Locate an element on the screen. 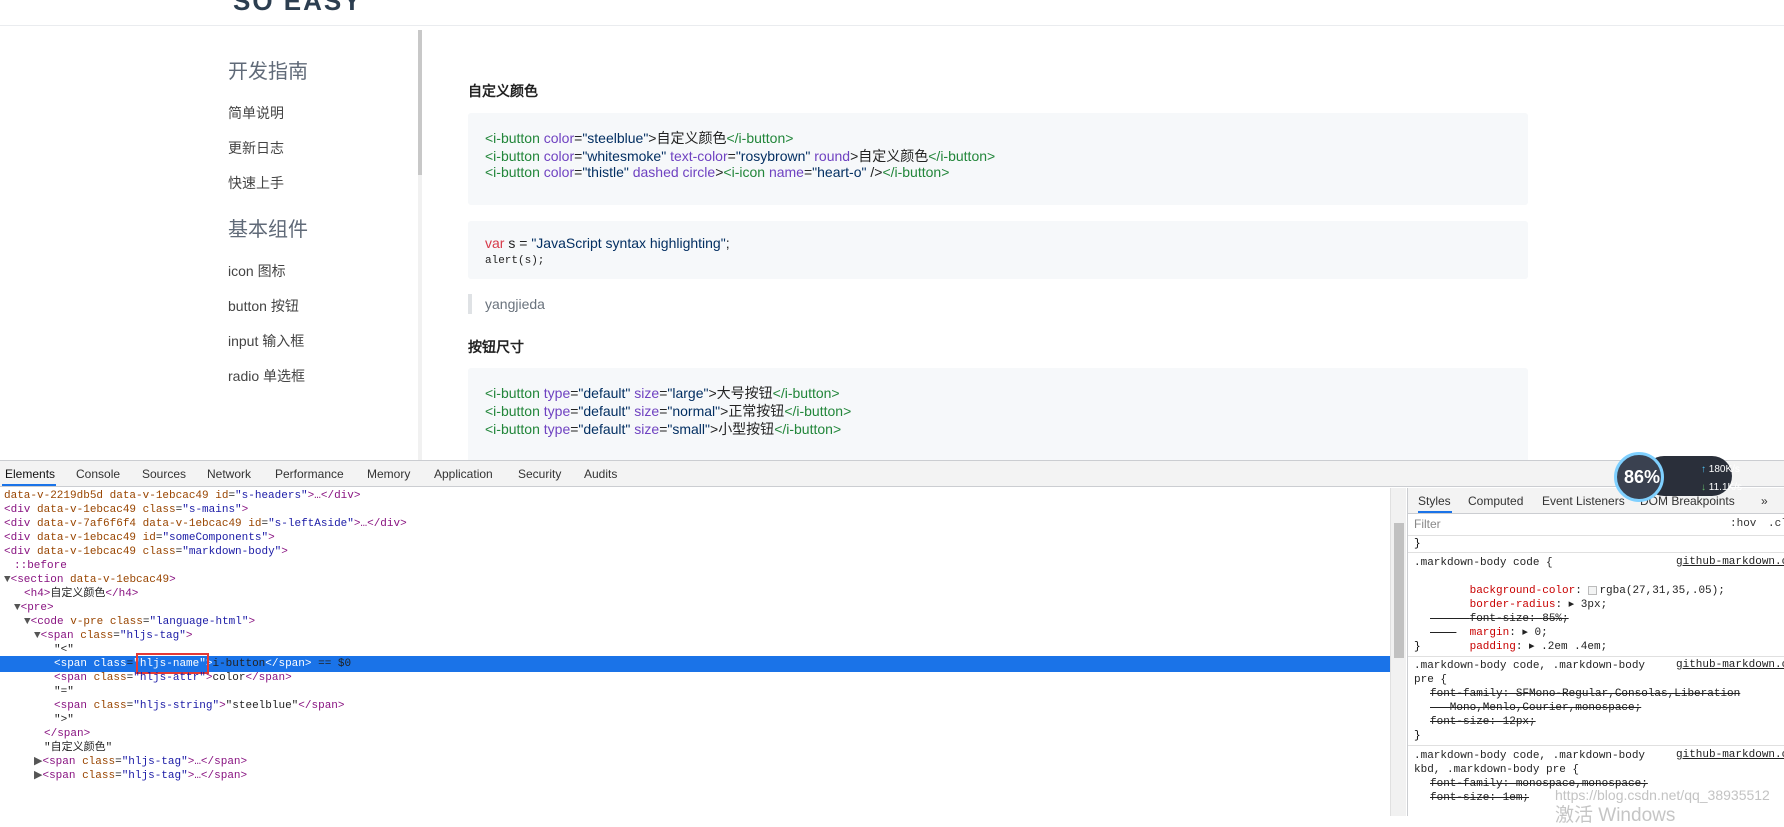  sidebar-item: button 按钮 is located at coordinates (263, 306).